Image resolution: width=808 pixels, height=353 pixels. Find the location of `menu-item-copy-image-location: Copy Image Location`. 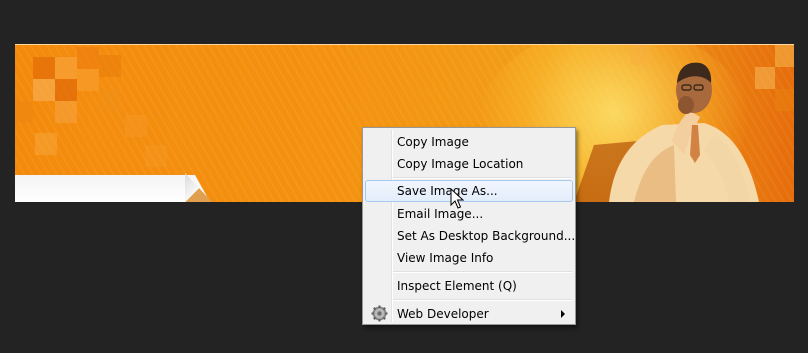

menu-item-copy-image-location: Copy Image Location is located at coordinates (469, 164).